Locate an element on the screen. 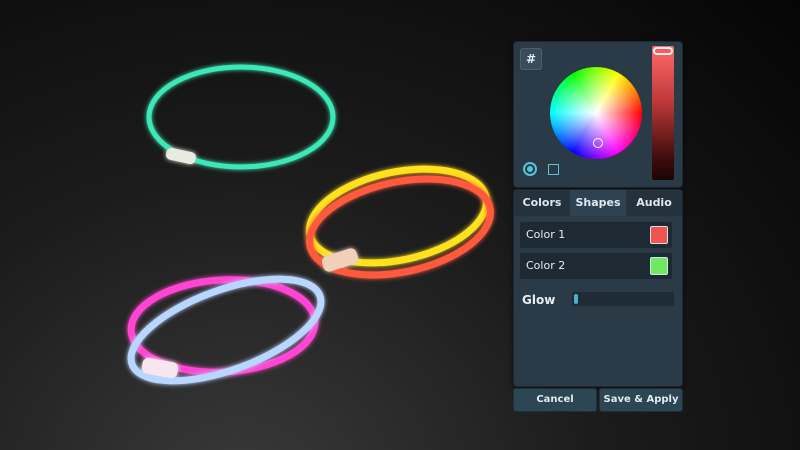 This screenshot has width=800, height=450. color-1-label: Color 1 is located at coordinates (546, 234).